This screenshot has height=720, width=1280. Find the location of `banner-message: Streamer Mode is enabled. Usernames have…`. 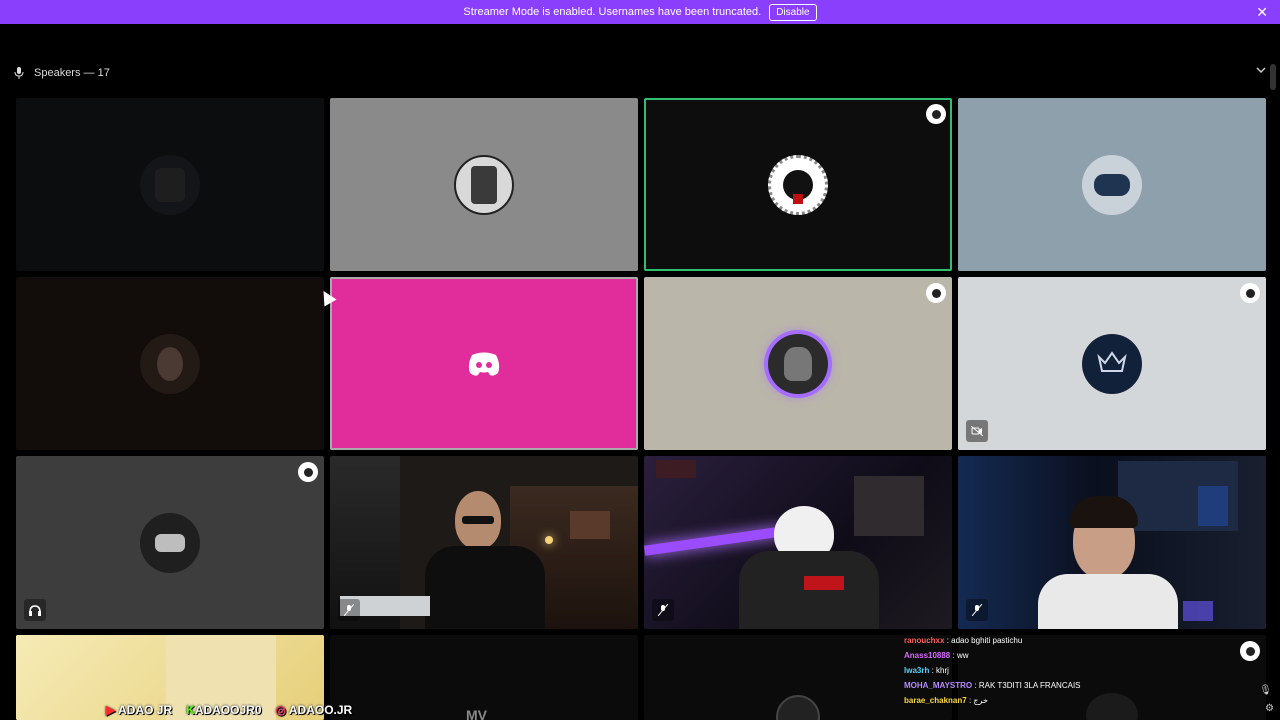

banner-message: Streamer Mode is enabled. Usernames have… is located at coordinates (612, 12).